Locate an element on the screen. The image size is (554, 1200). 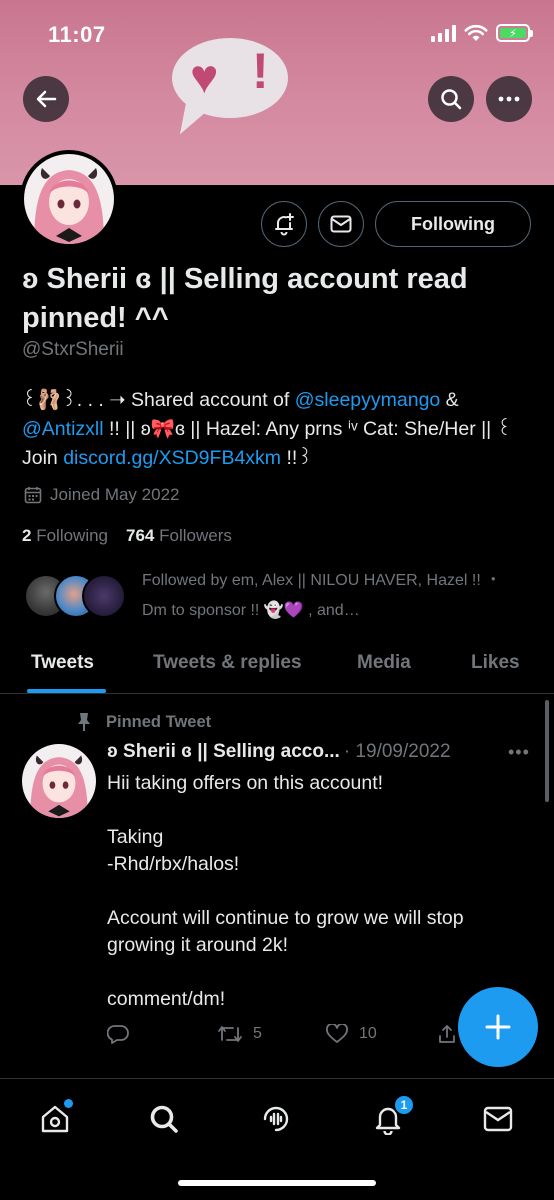
calendar-icon is located at coordinates (33, 495).